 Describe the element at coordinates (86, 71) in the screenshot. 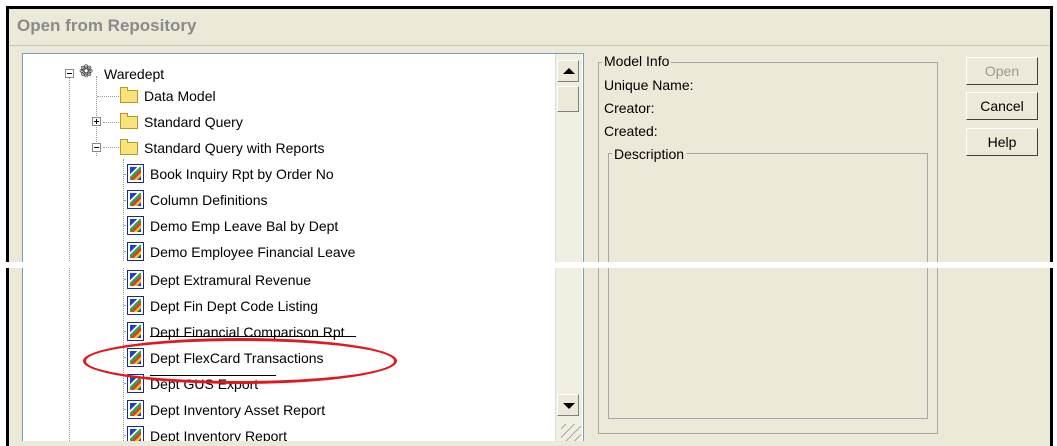

I see `model-repository-icon: ❁` at that location.